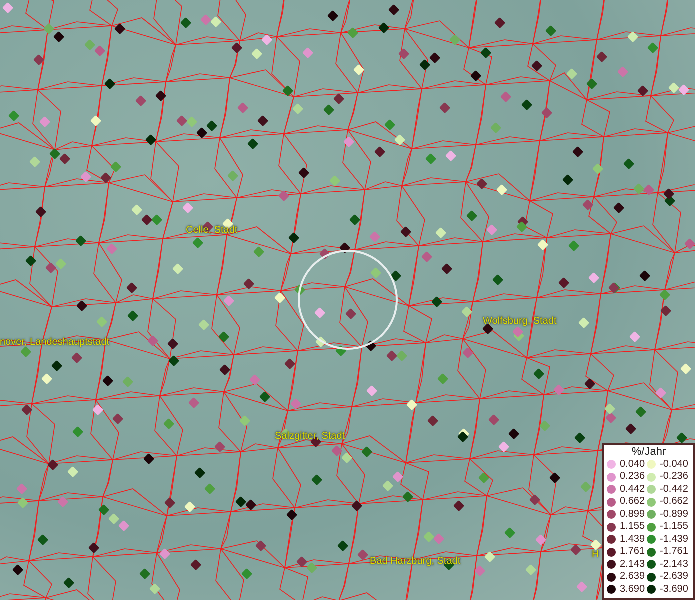  Describe the element at coordinates (674, 477) in the screenshot. I see `legend-label: -0.236` at that location.